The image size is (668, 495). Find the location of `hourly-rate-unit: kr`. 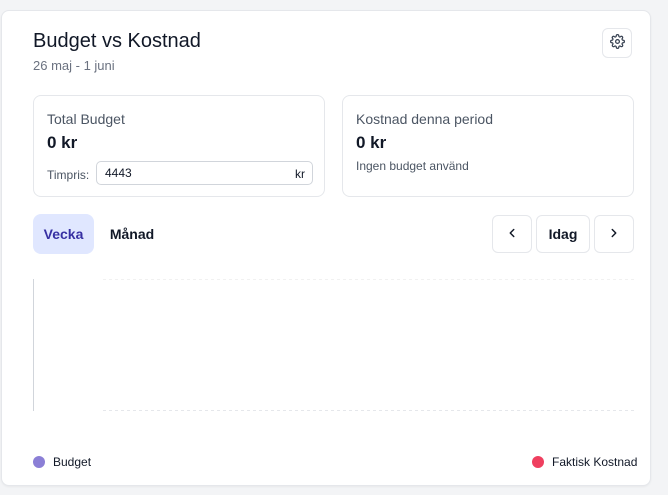

hourly-rate-unit: kr is located at coordinates (300, 174).